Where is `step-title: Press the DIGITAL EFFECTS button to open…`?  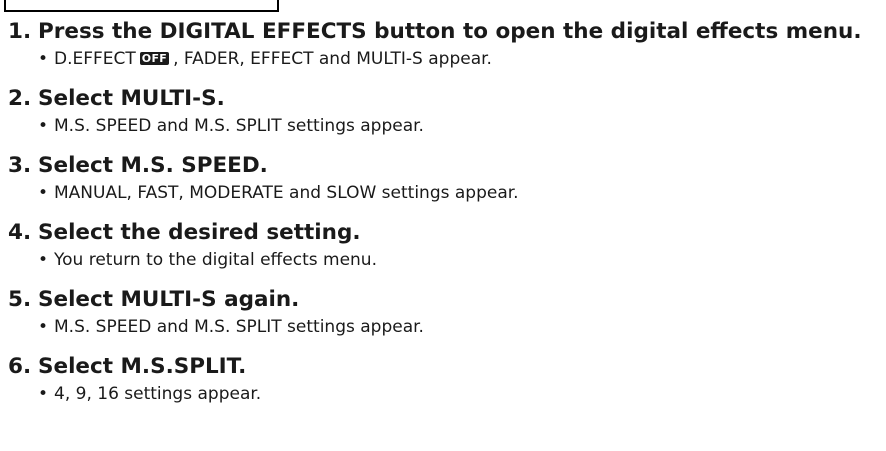
step-title: Press the DIGITAL EFFECTS button to open… is located at coordinates (450, 31).